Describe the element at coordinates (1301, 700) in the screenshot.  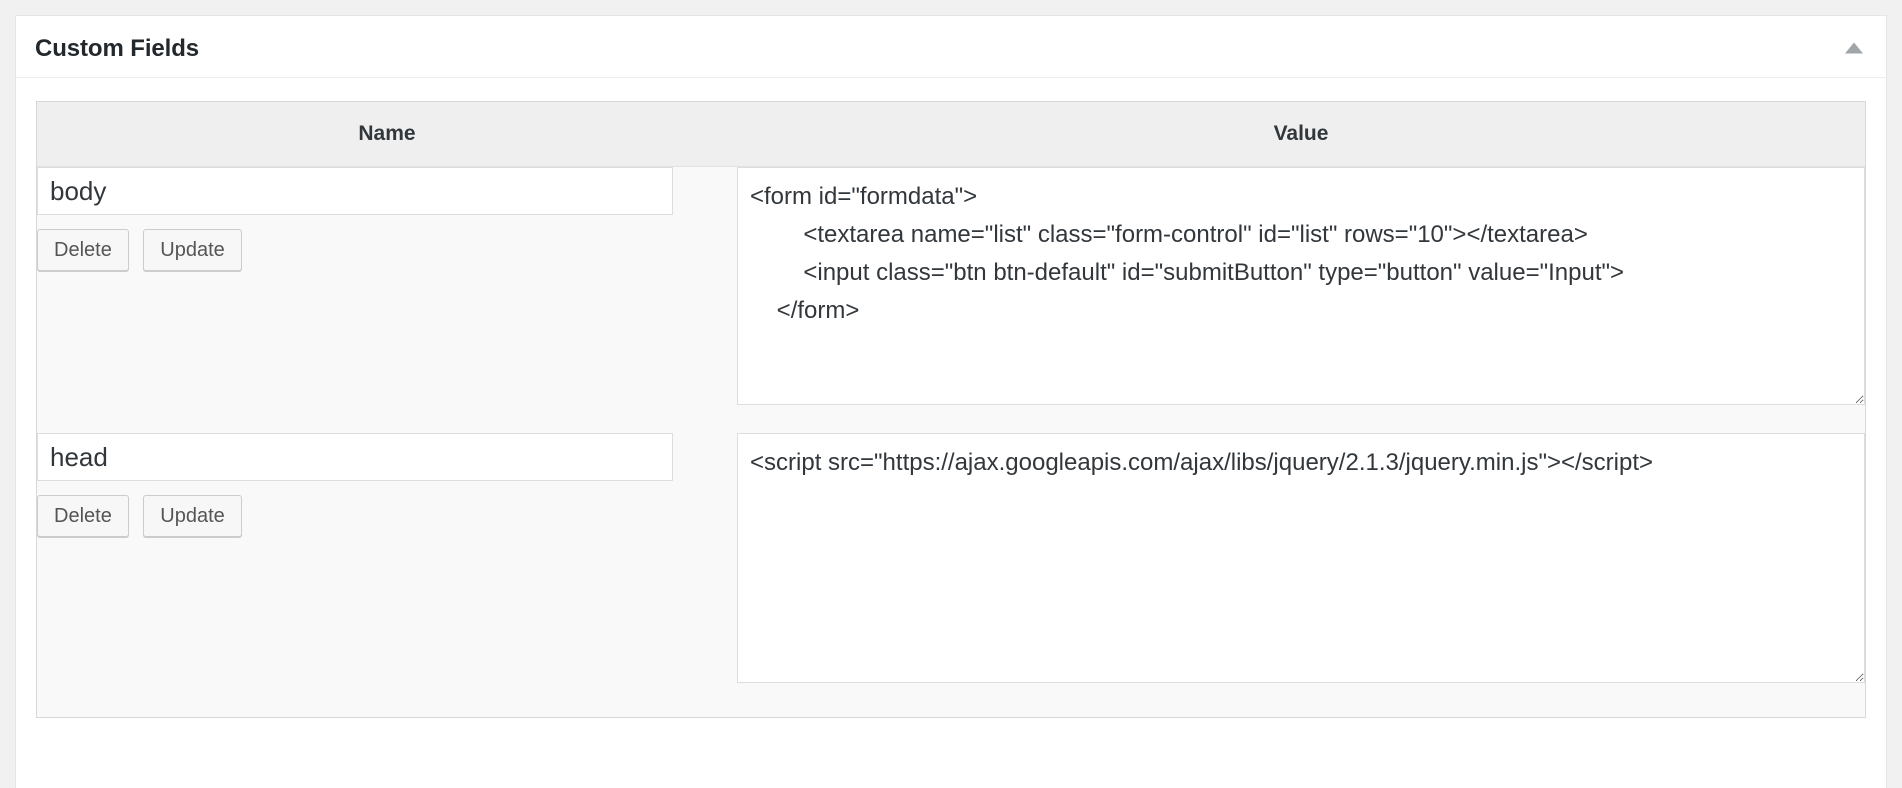
I see `row-bottom-value` at that location.